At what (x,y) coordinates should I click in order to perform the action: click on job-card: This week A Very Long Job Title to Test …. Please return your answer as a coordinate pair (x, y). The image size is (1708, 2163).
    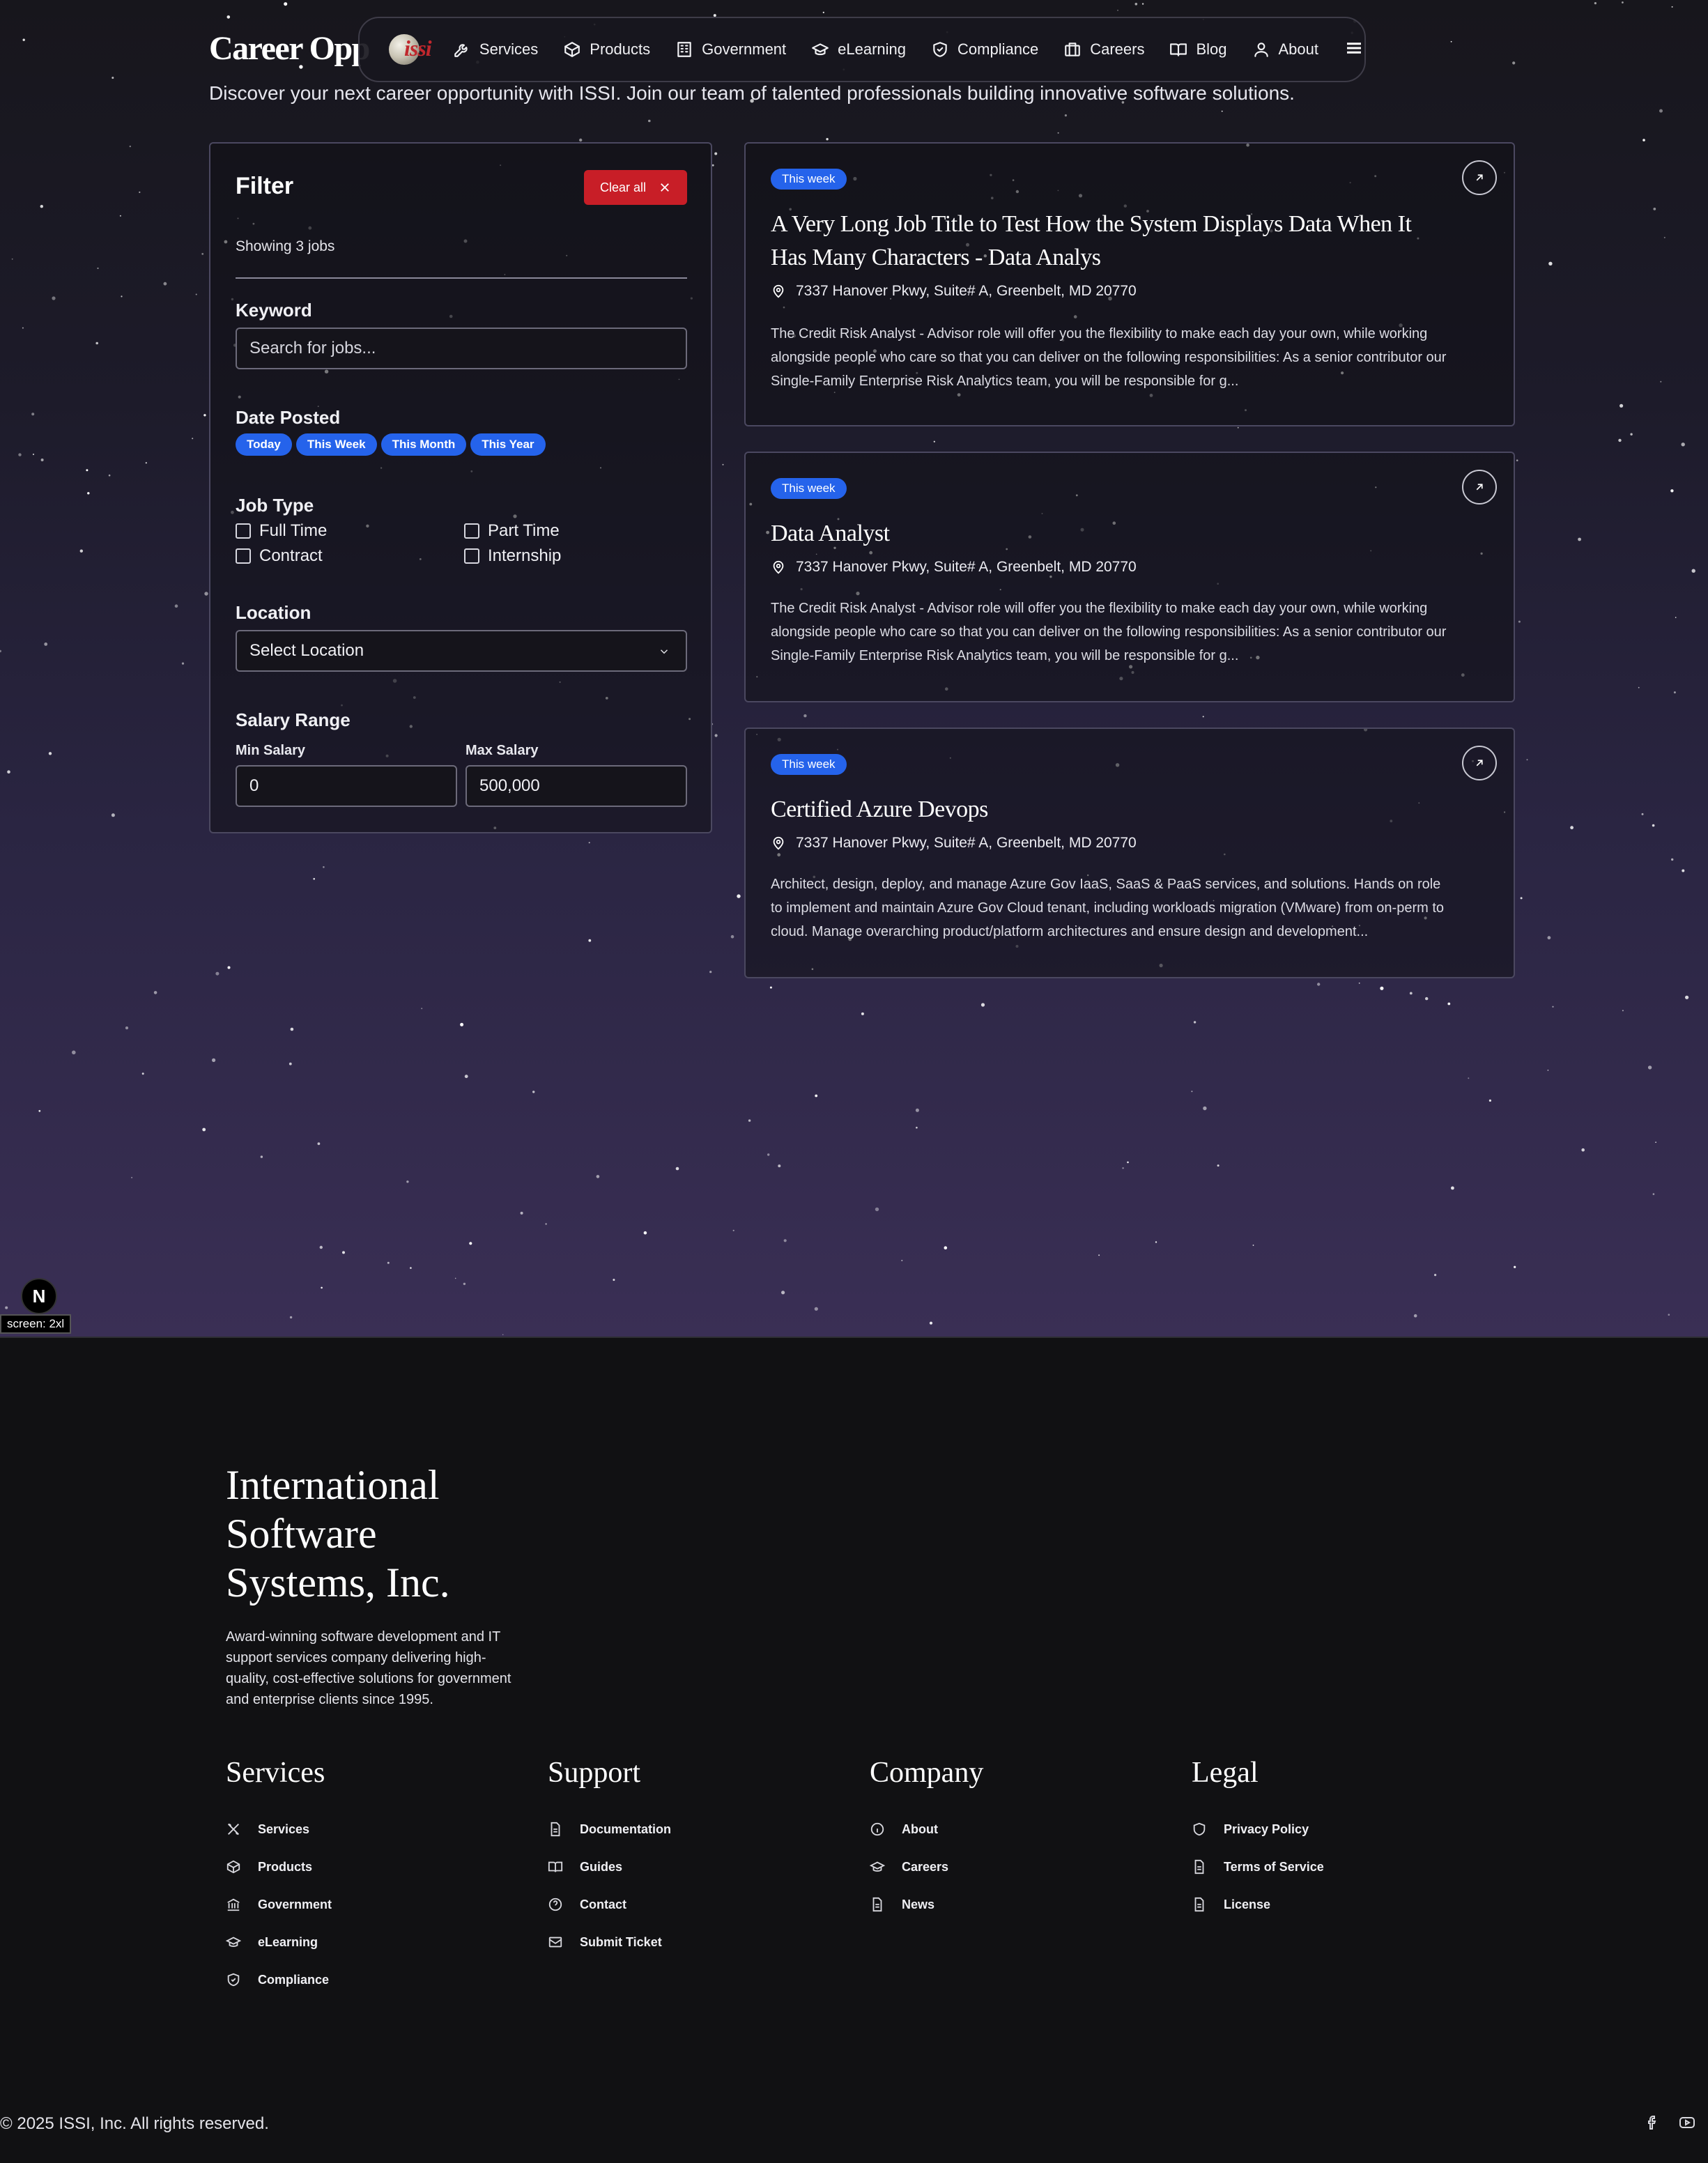
    Looking at the image, I should click on (1129, 284).